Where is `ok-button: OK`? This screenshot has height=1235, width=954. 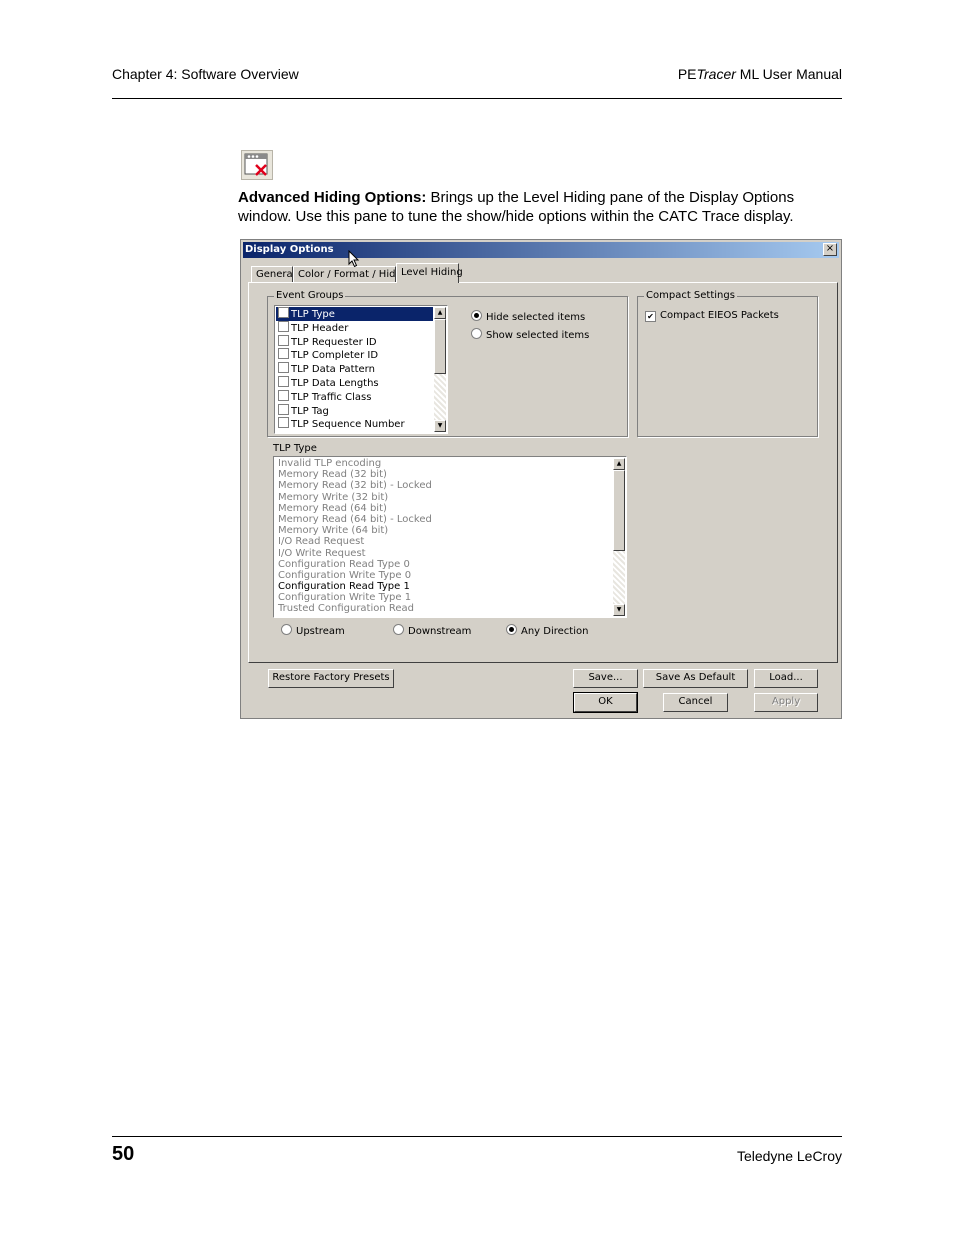 ok-button: OK is located at coordinates (605, 702).